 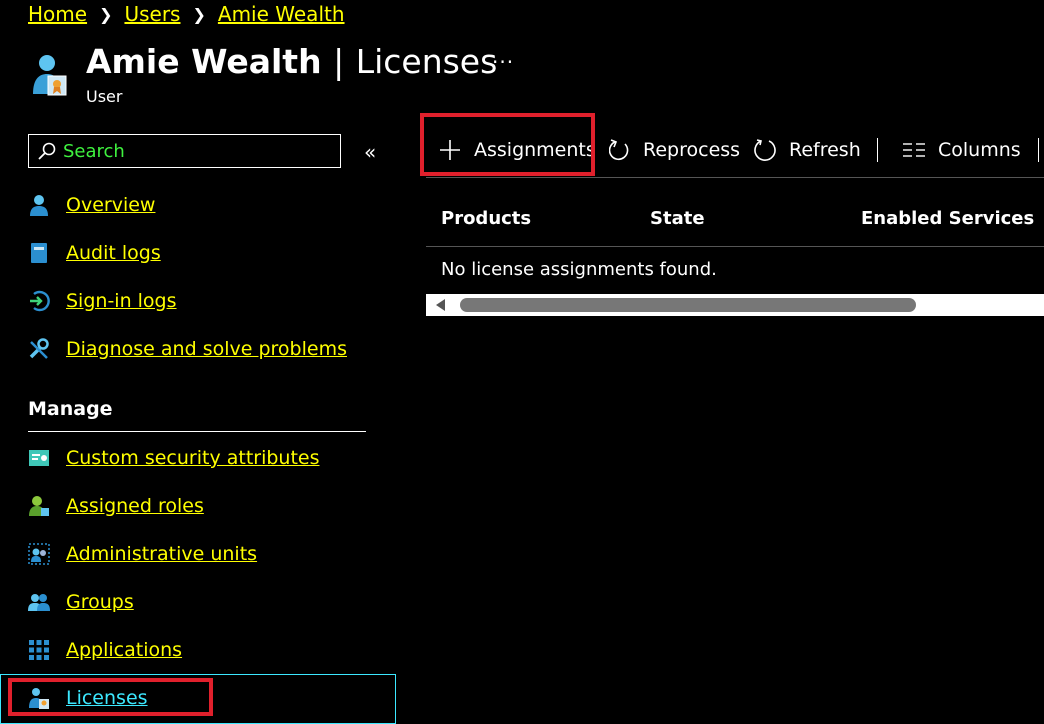 What do you see at coordinates (619, 150) in the screenshot?
I see `reprocess-icon` at bounding box center [619, 150].